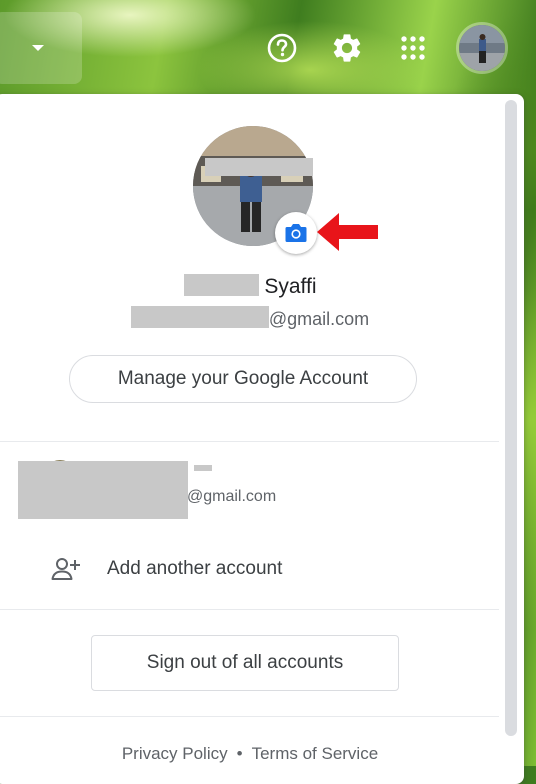 The height and width of the screenshot is (784, 536). Describe the element at coordinates (38, 48) in the screenshot. I see `chevron-down-icon` at that location.